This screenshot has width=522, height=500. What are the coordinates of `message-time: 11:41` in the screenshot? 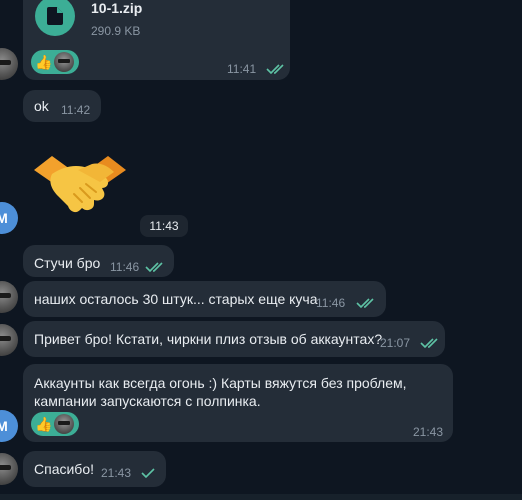 It's located at (242, 69).